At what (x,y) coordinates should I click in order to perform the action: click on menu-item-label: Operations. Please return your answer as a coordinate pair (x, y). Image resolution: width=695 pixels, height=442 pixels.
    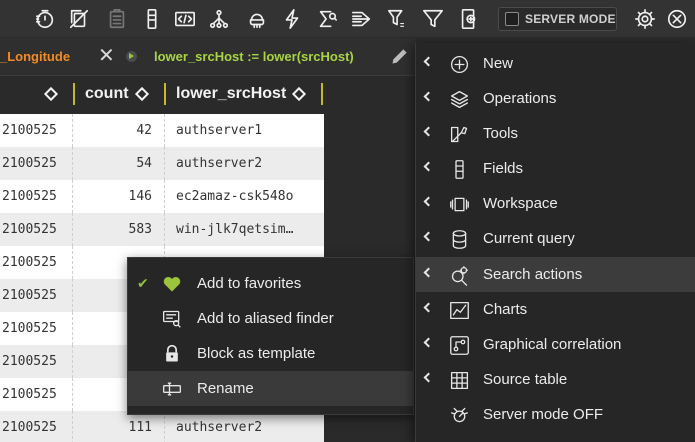
    Looking at the image, I should click on (520, 98).